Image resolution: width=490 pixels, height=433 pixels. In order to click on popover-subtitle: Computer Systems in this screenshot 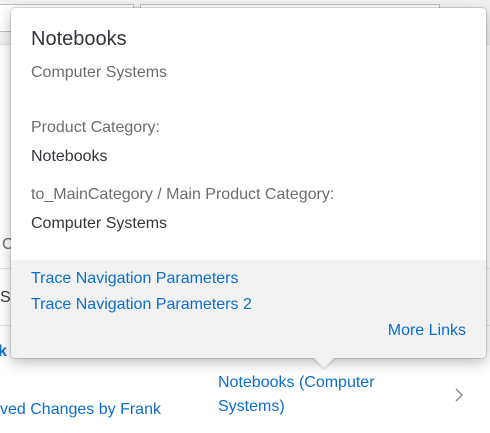, I will do `click(99, 72)`.